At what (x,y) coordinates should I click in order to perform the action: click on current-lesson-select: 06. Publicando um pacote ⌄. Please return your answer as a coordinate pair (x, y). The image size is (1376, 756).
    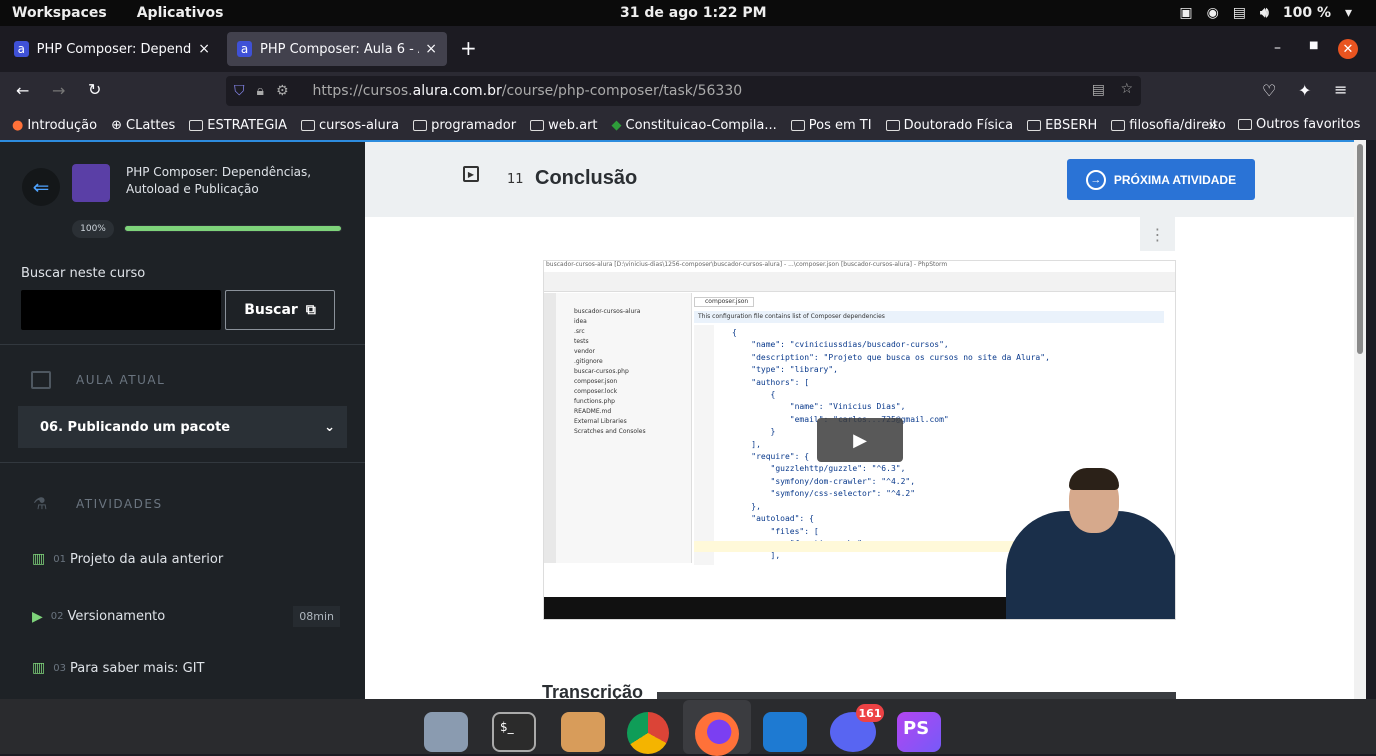
    Looking at the image, I should click on (182, 427).